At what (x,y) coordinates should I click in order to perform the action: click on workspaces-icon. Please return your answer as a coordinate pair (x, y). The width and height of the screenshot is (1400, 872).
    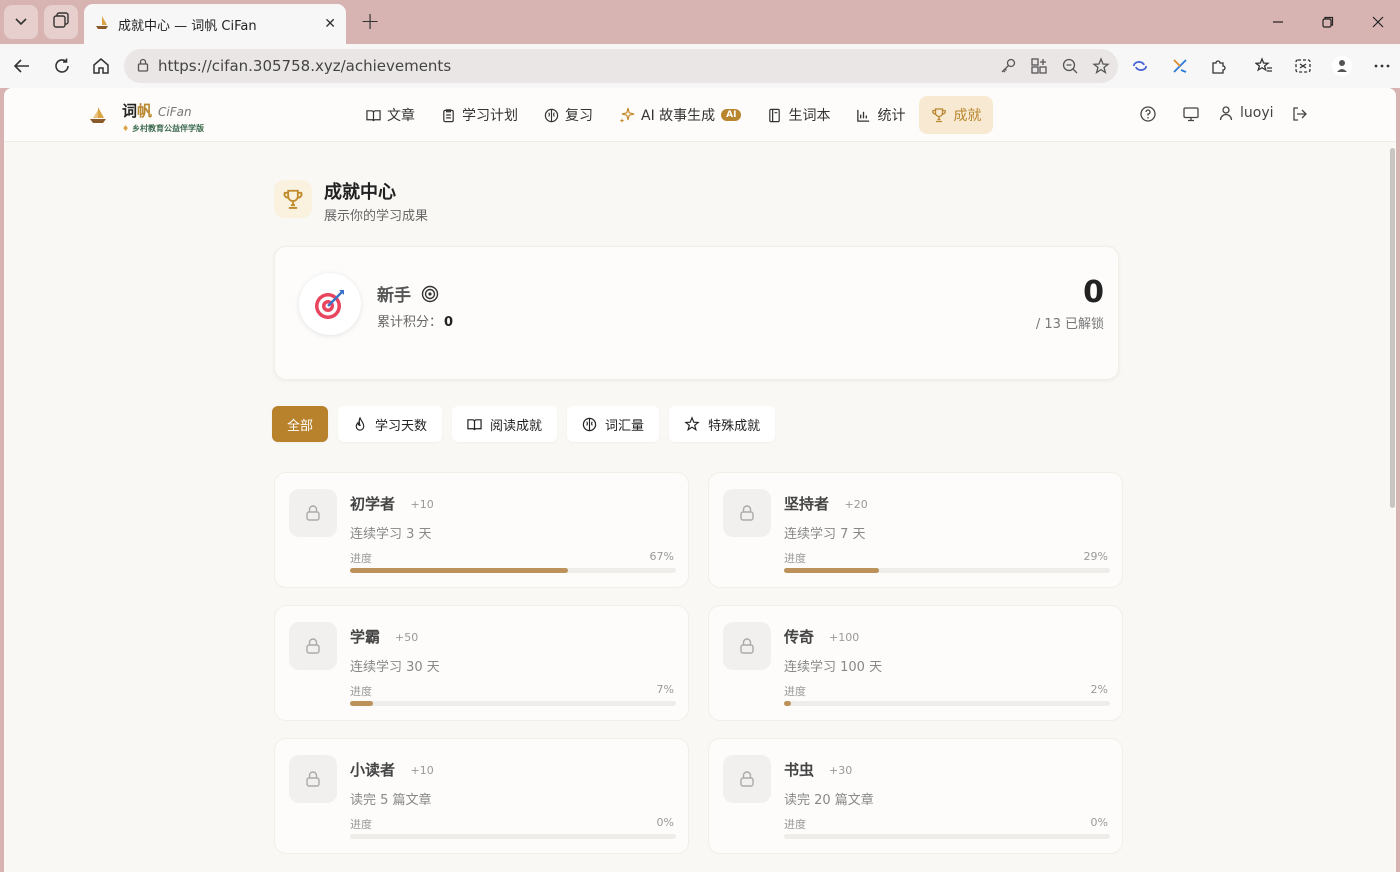
    Looking at the image, I should click on (61, 22).